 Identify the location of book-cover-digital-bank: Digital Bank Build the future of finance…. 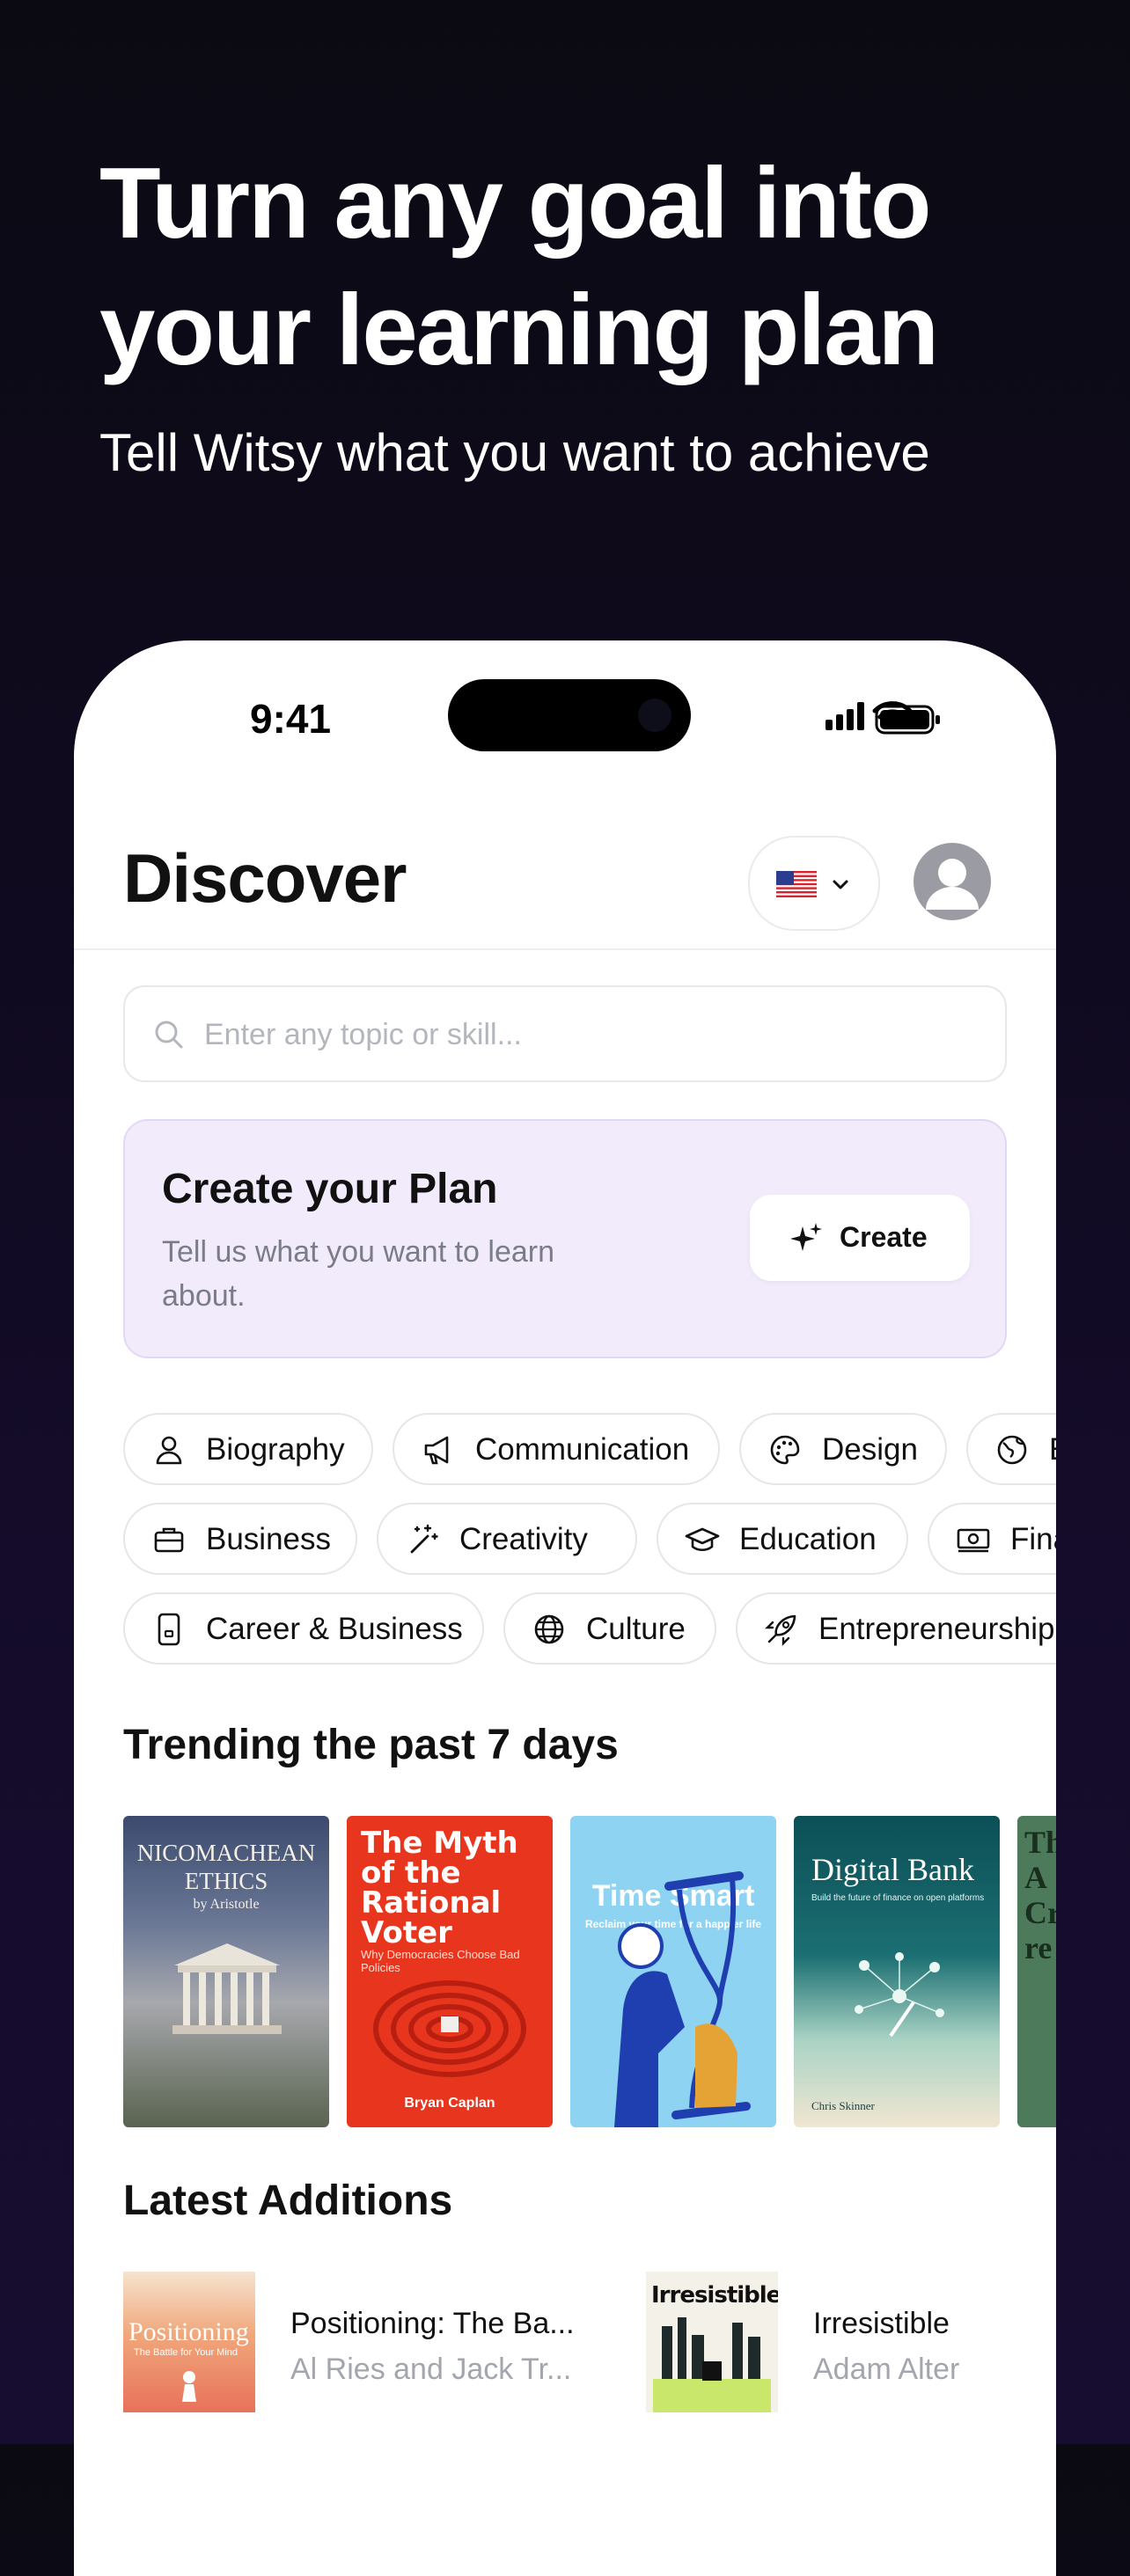
(897, 1971).